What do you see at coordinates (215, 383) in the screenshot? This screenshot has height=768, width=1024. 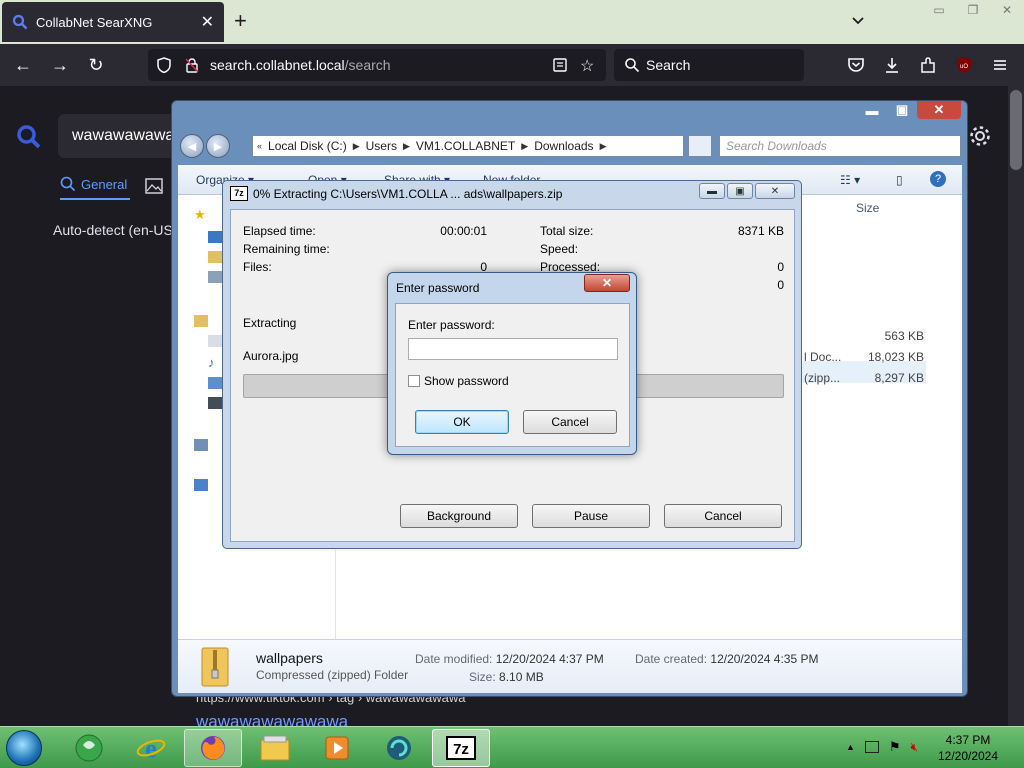 I see `pictures-icon` at bounding box center [215, 383].